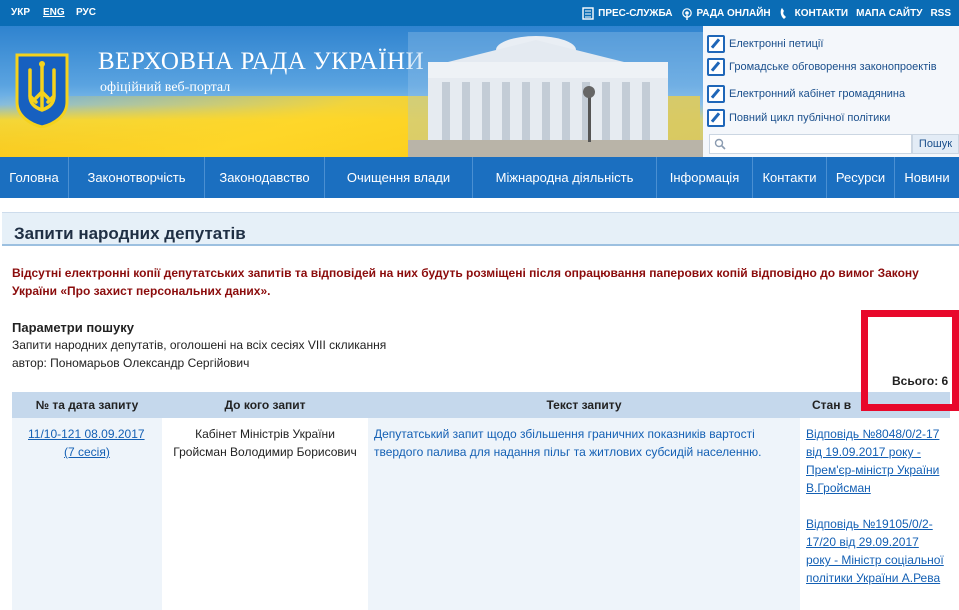 The height and width of the screenshot is (610, 959). I want to click on recipient-person: Гройсман Володимир Борисович, so click(265, 452).